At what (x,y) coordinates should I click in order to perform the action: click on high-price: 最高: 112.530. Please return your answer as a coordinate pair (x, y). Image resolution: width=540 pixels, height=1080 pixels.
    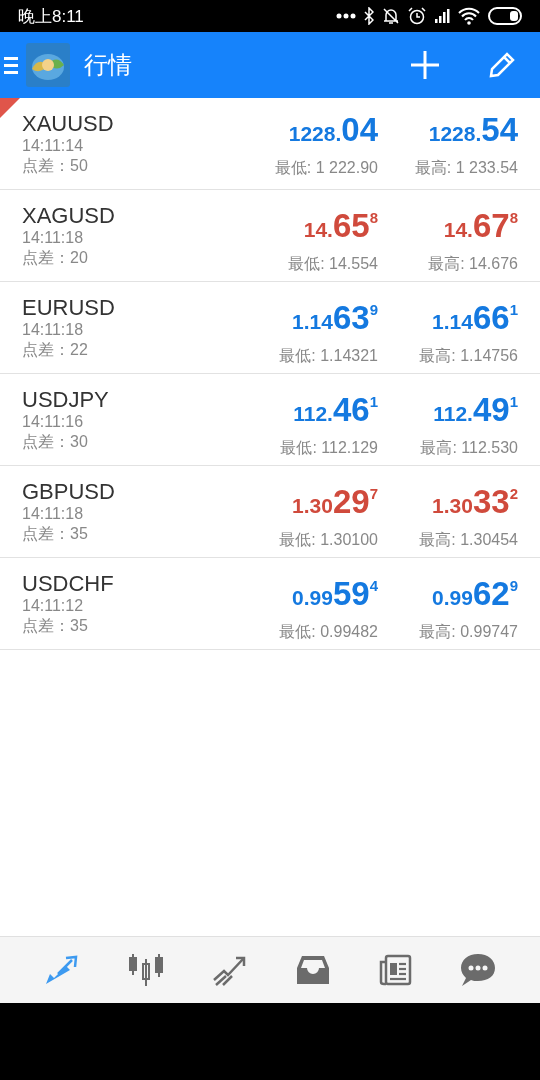
    Looking at the image, I should click on (469, 448).